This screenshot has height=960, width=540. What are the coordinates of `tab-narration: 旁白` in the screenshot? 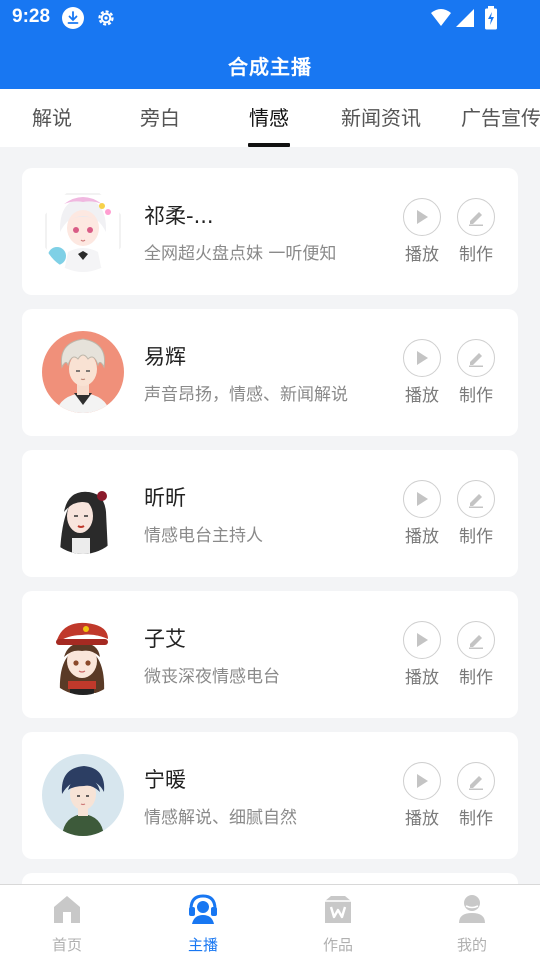 It's located at (160, 118).